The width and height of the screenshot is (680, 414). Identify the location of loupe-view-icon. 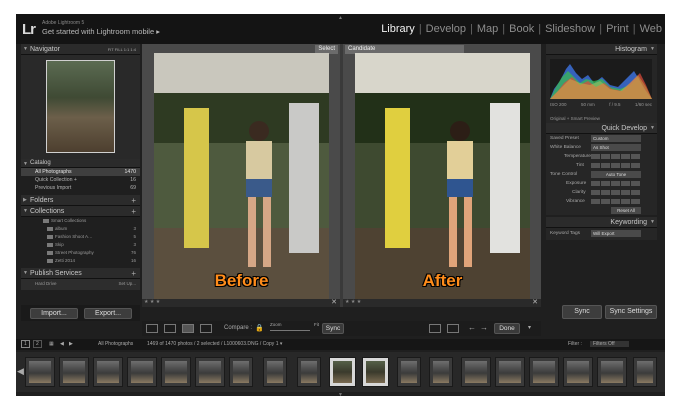
(170, 328).